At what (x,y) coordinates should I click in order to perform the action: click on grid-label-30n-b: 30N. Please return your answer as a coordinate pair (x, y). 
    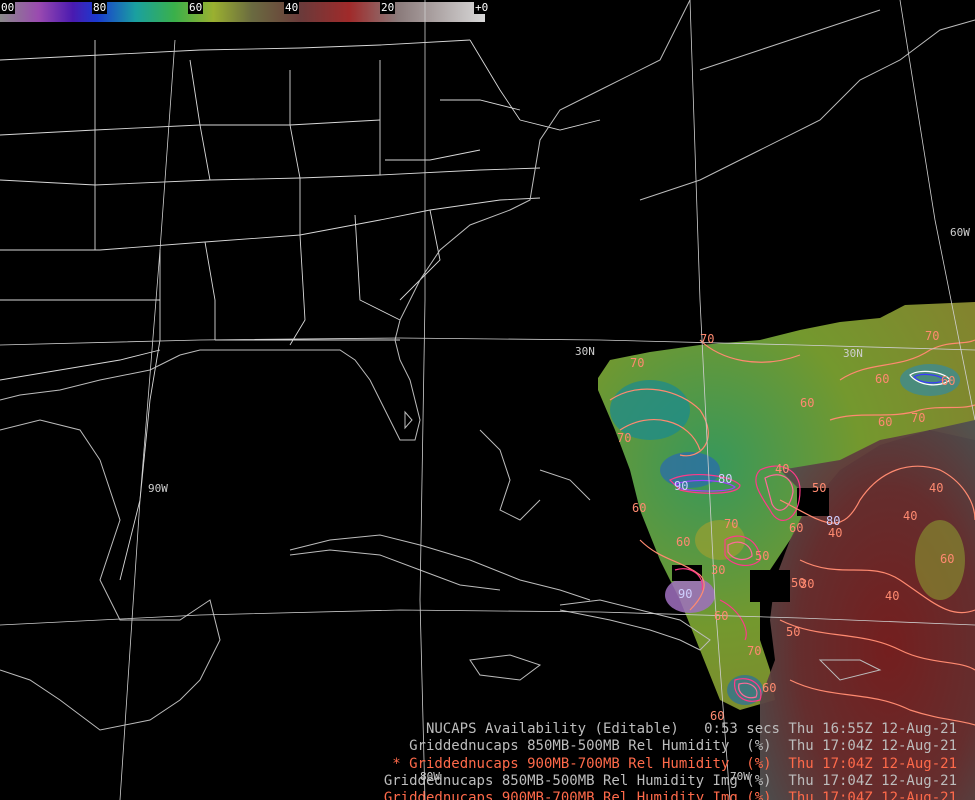
    Looking at the image, I should click on (853, 353).